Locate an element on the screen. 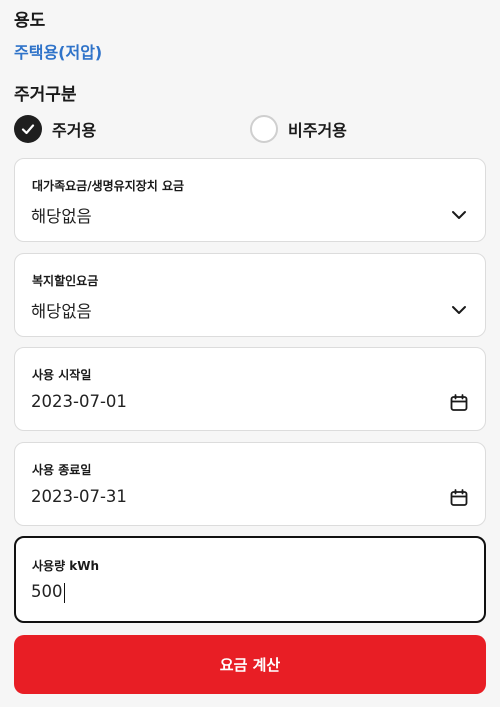  usage-kwh-label: 사용량 kWh is located at coordinates (66, 566).